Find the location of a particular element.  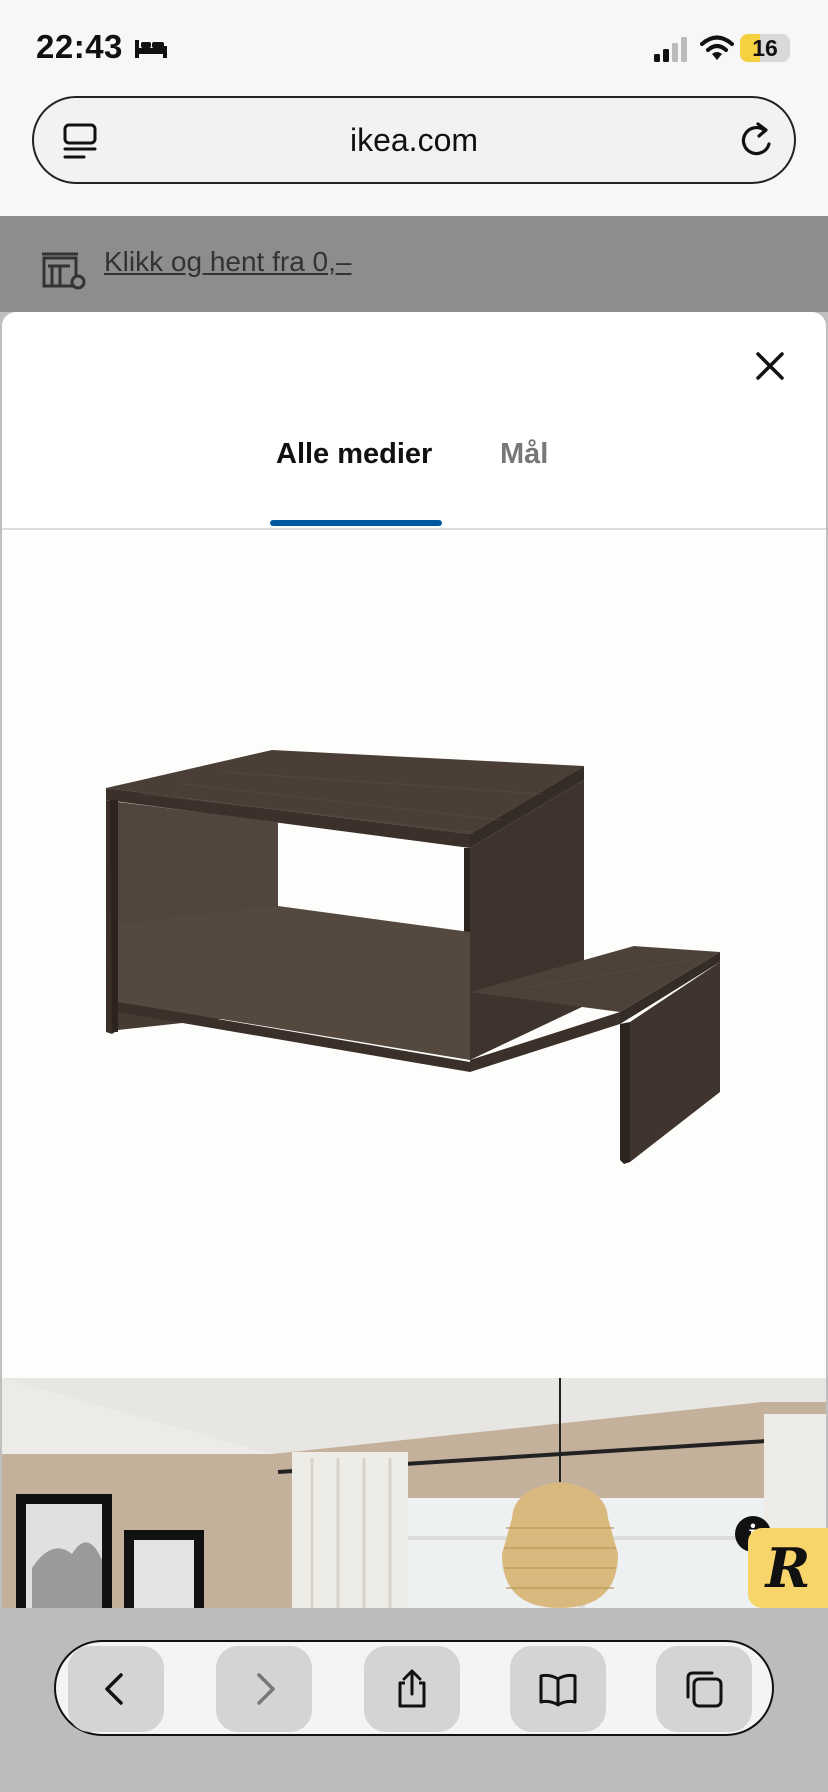

forward-button is located at coordinates (264, 1689).